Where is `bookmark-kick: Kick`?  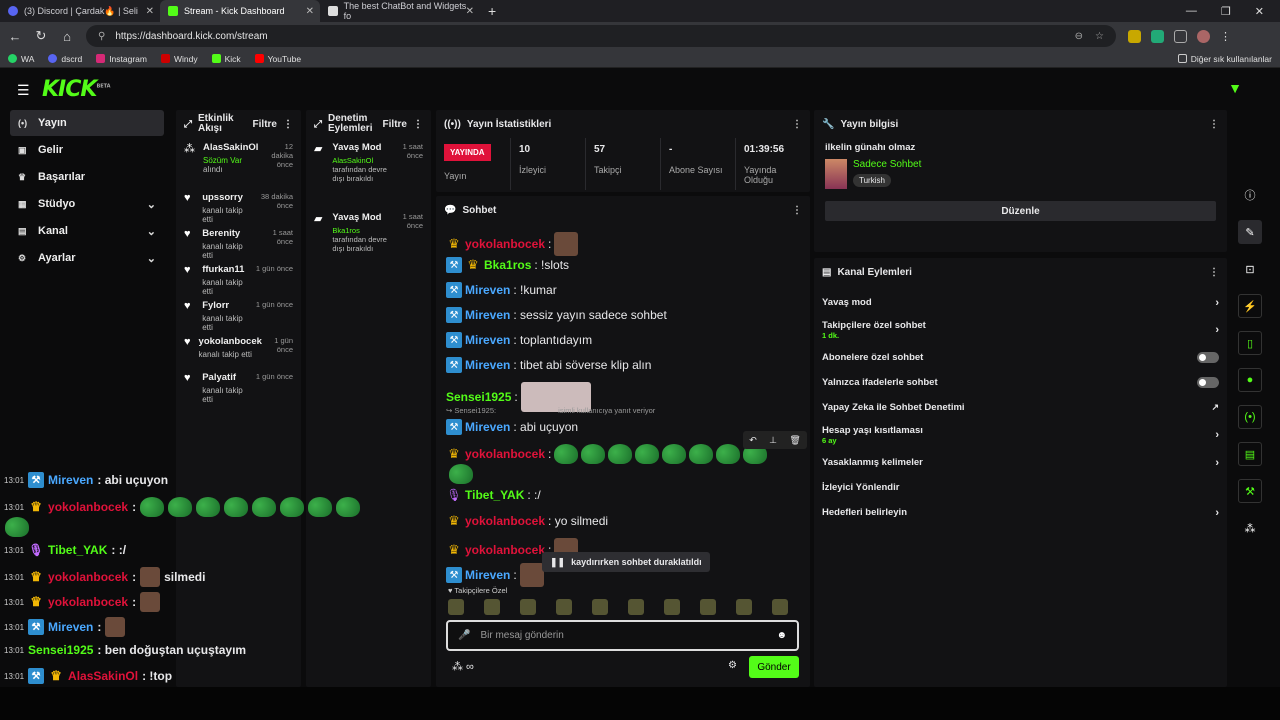 bookmark-kick: Kick is located at coordinates (226, 59).